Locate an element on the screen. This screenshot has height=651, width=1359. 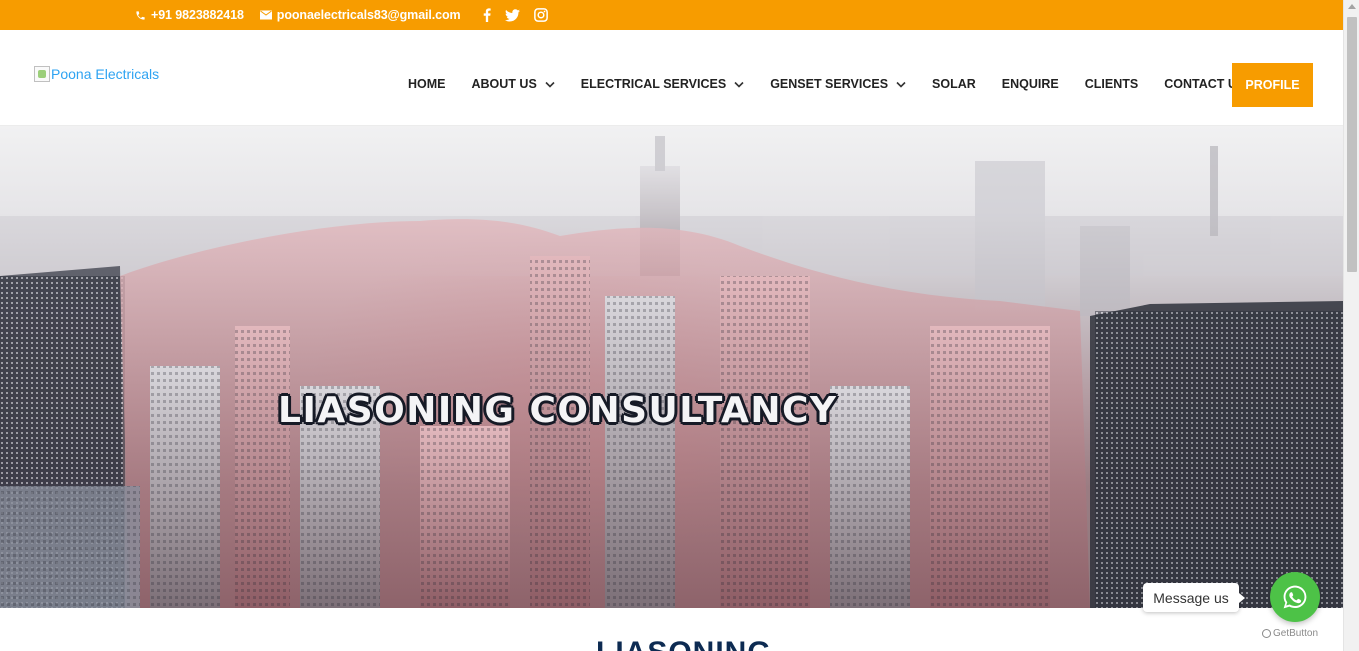
getbutton-label: GetButton is located at coordinates (1296, 633).